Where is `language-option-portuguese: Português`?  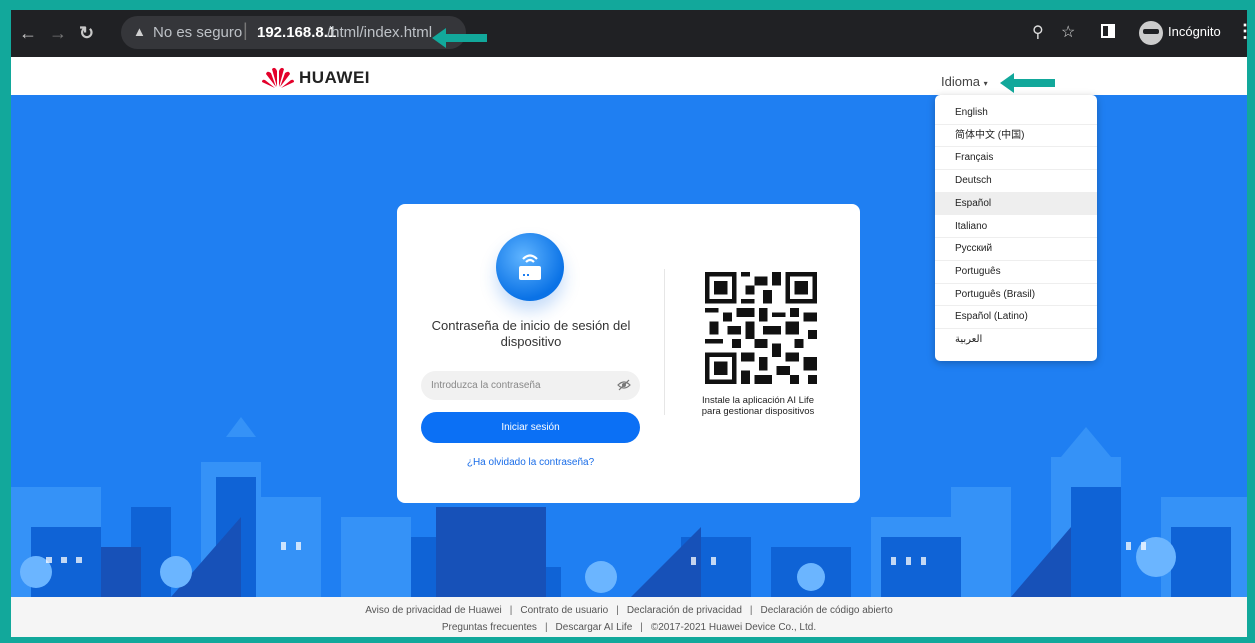
language-option-portuguese: Português is located at coordinates (1016, 272).